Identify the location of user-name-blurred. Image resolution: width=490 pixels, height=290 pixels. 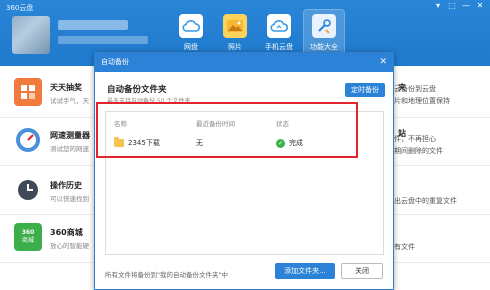
(93, 25).